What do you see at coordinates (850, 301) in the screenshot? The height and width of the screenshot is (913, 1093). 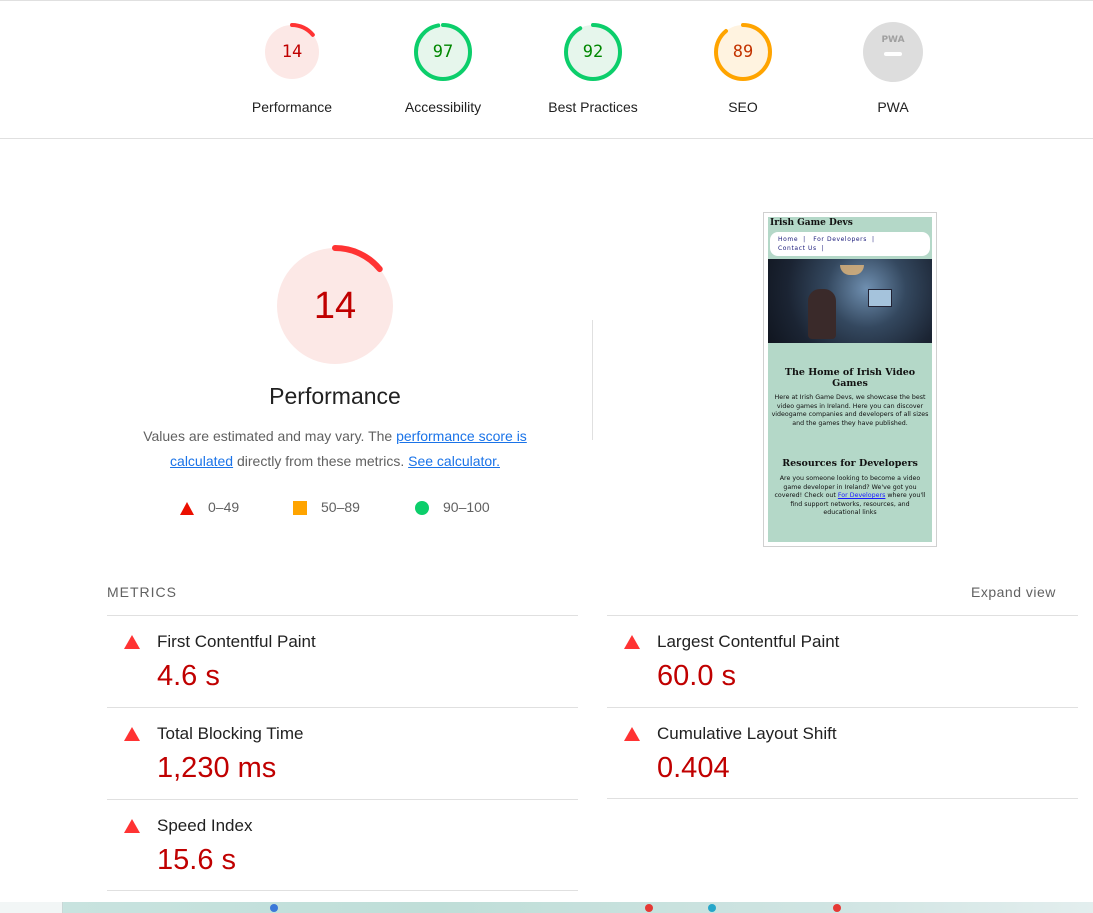 I see `hero-image` at bounding box center [850, 301].